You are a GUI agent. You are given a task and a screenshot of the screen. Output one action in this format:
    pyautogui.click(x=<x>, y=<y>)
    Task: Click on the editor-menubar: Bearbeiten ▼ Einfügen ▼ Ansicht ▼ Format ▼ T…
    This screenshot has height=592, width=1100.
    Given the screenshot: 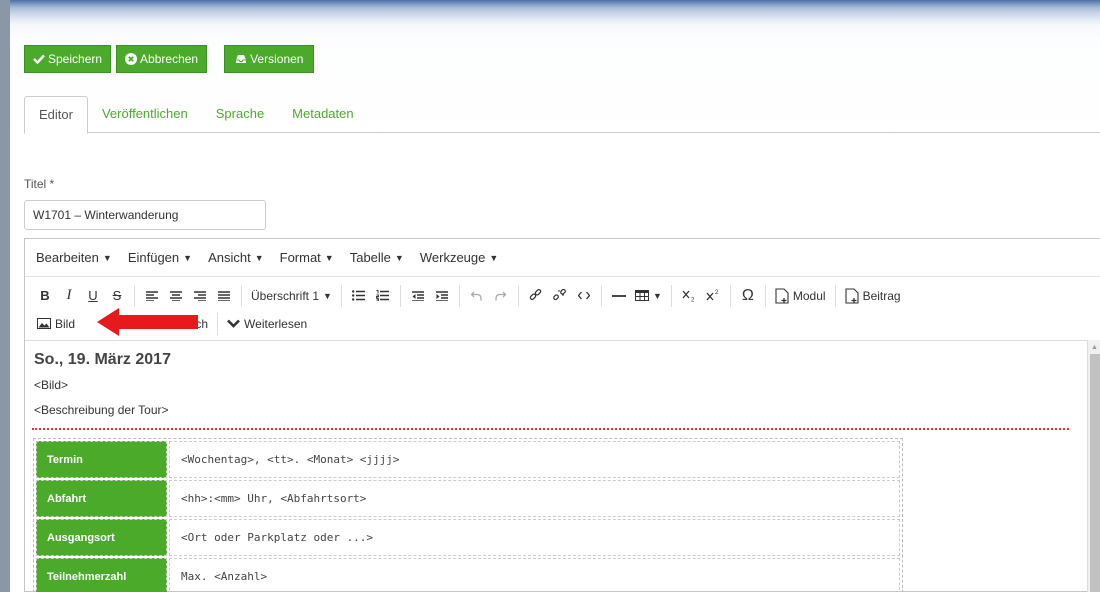 What is the action you would take?
    pyautogui.click(x=562, y=258)
    